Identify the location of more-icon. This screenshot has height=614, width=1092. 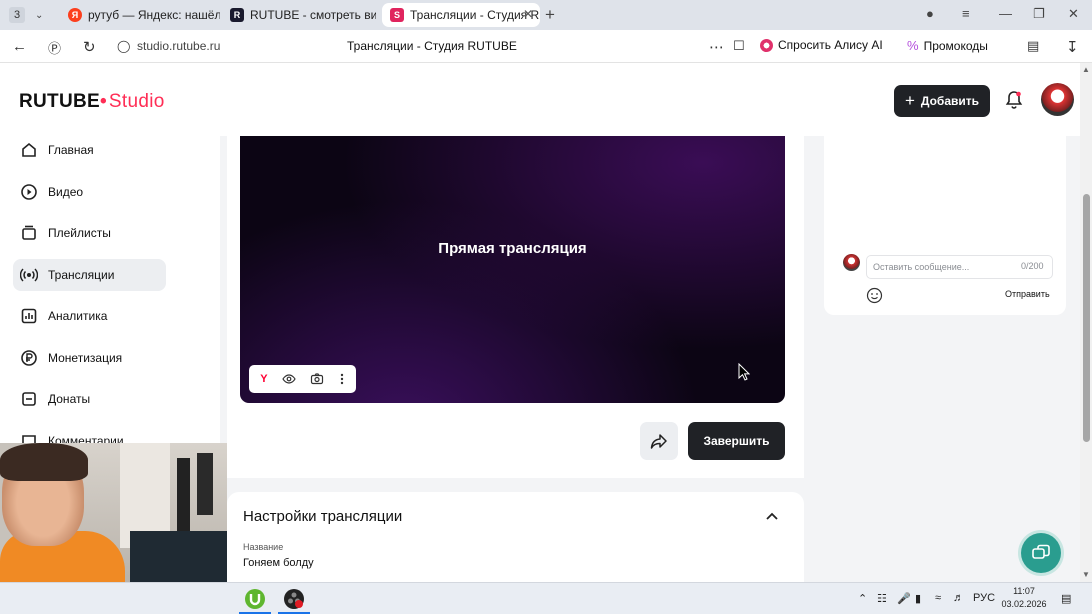
(342, 379).